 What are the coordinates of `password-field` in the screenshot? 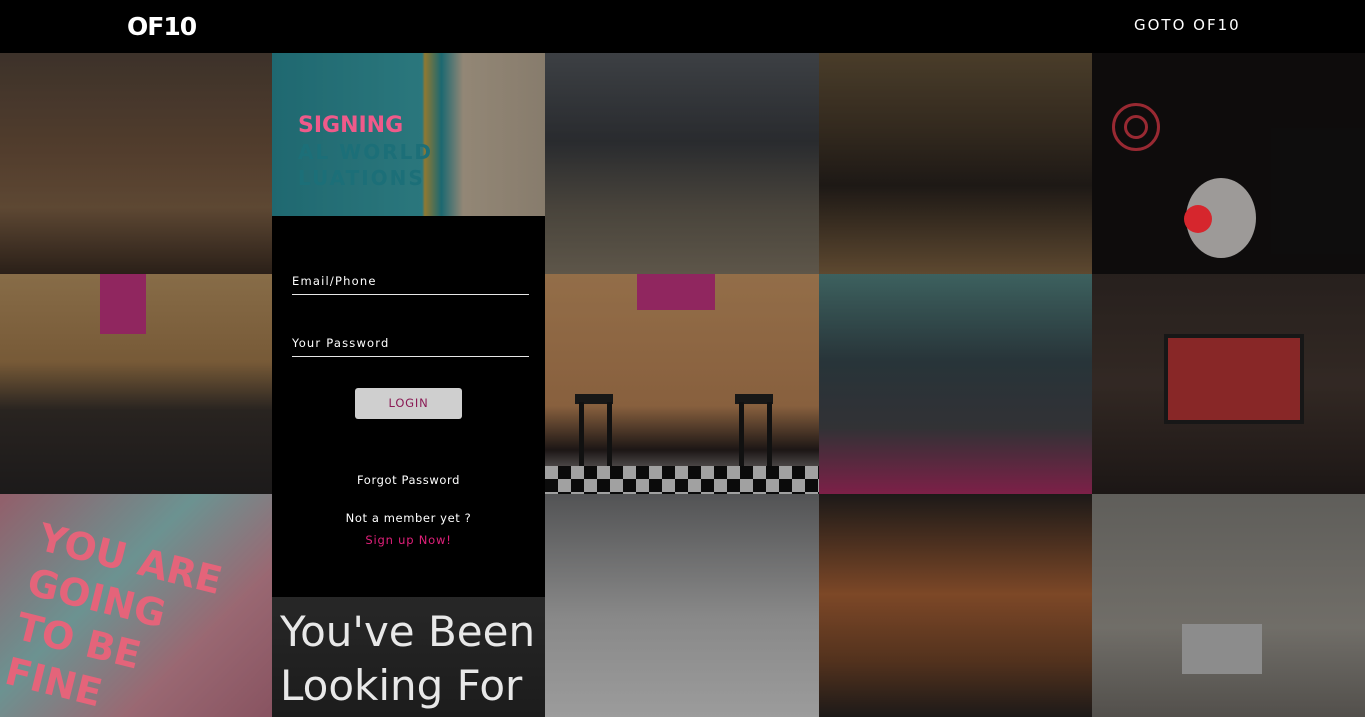 It's located at (410, 344).